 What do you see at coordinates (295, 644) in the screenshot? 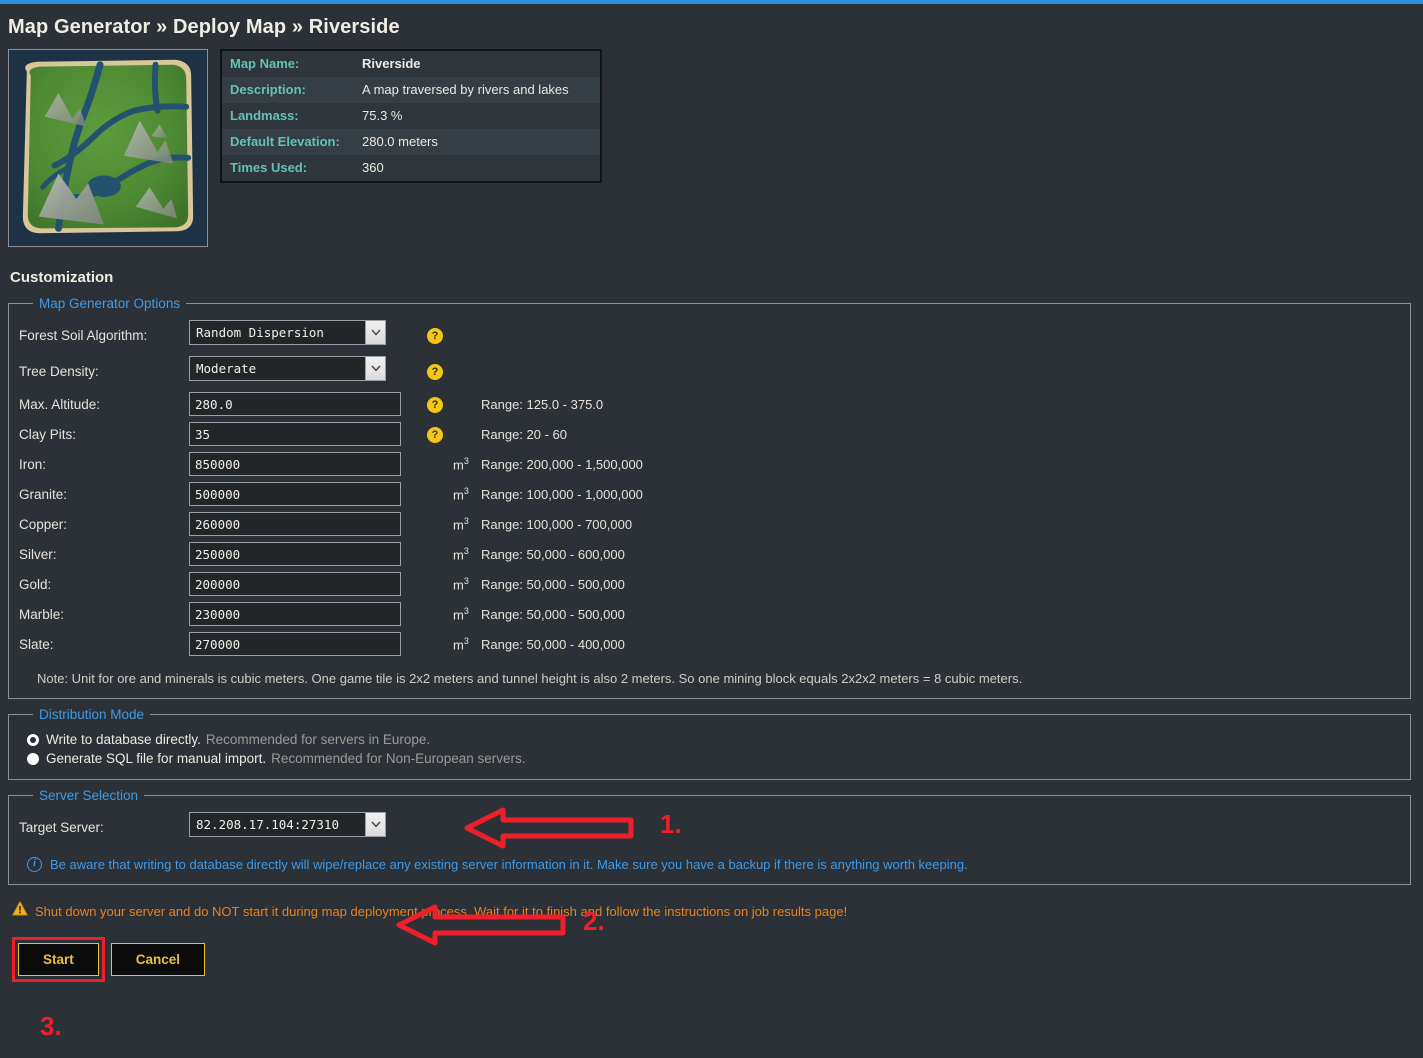
I see `slate-input` at bounding box center [295, 644].